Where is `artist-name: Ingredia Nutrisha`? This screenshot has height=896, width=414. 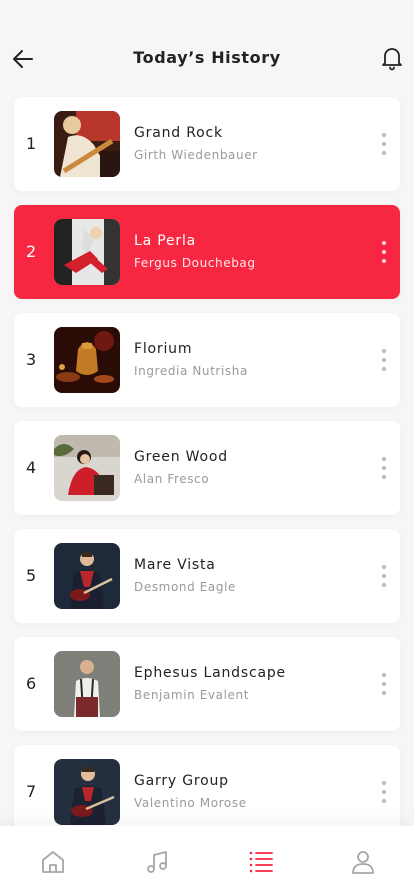 artist-name: Ingredia Nutrisha is located at coordinates (191, 371).